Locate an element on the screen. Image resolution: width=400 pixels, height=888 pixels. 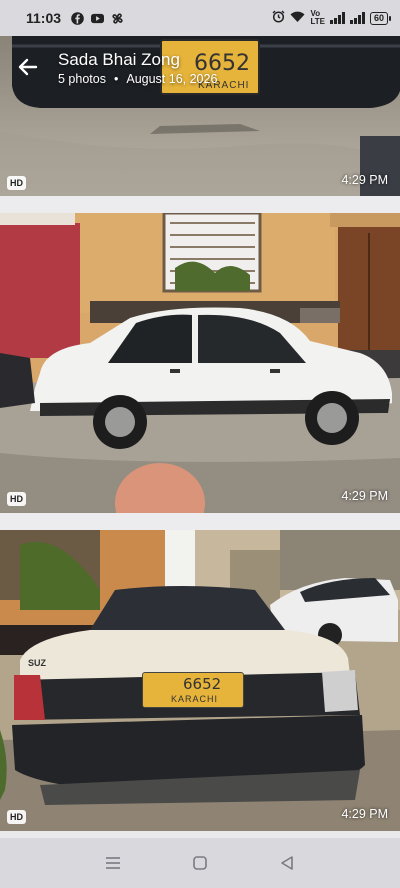
status-bar: 11:03 Vo LTE 60 is located at coordinates (200, 18).